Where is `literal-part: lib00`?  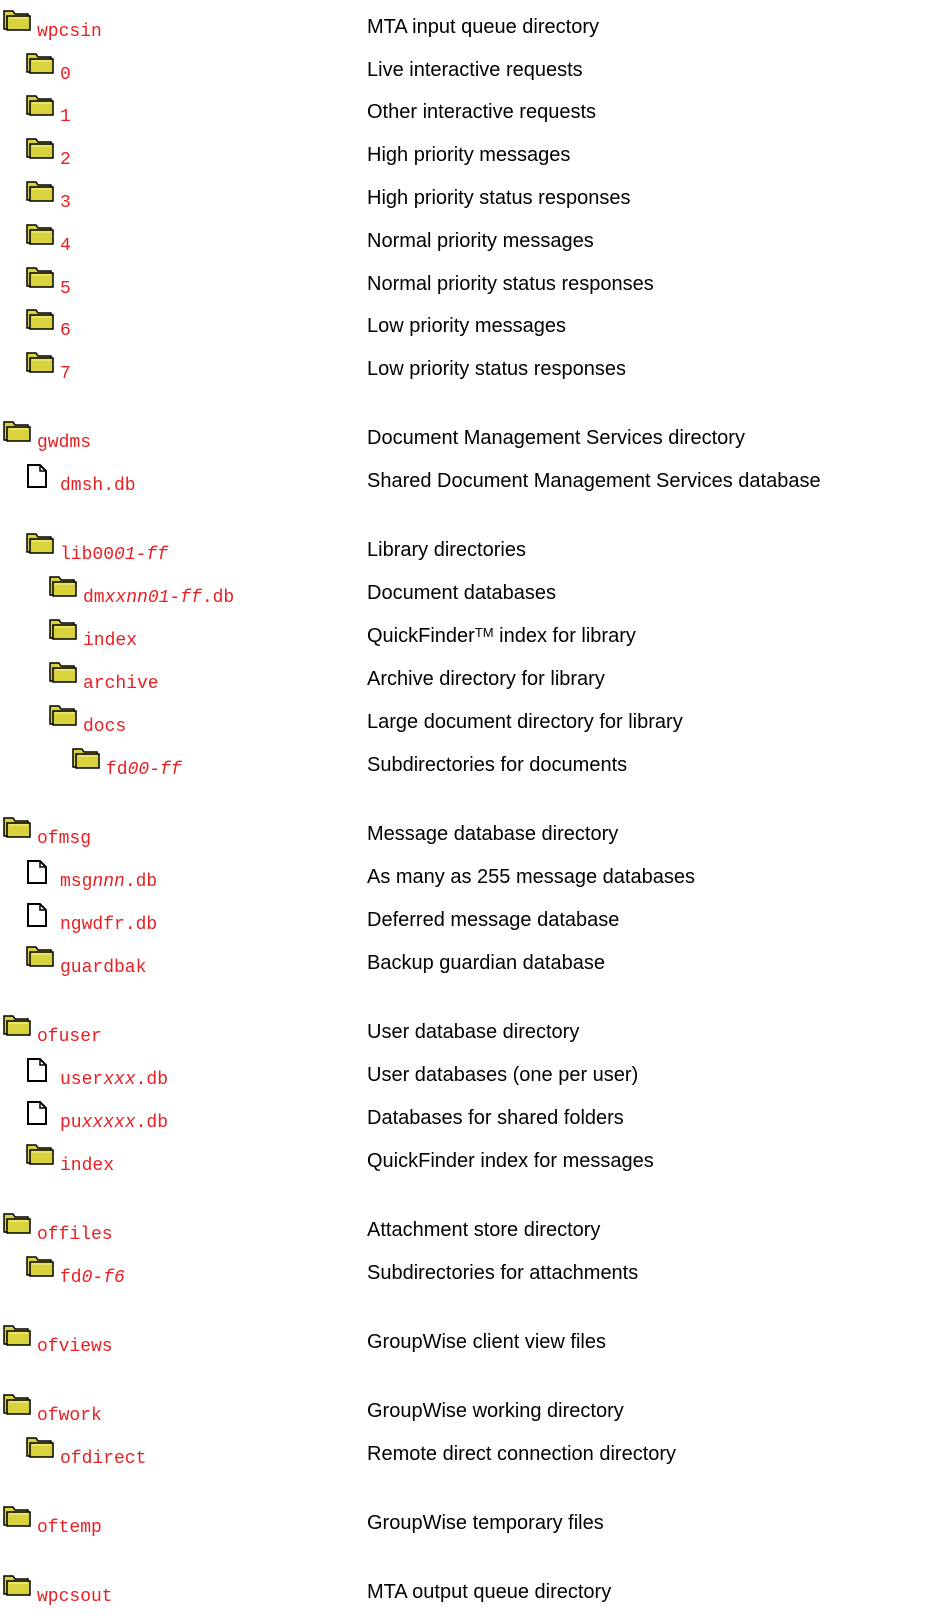
literal-part: lib00 is located at coordinates (87, 555).